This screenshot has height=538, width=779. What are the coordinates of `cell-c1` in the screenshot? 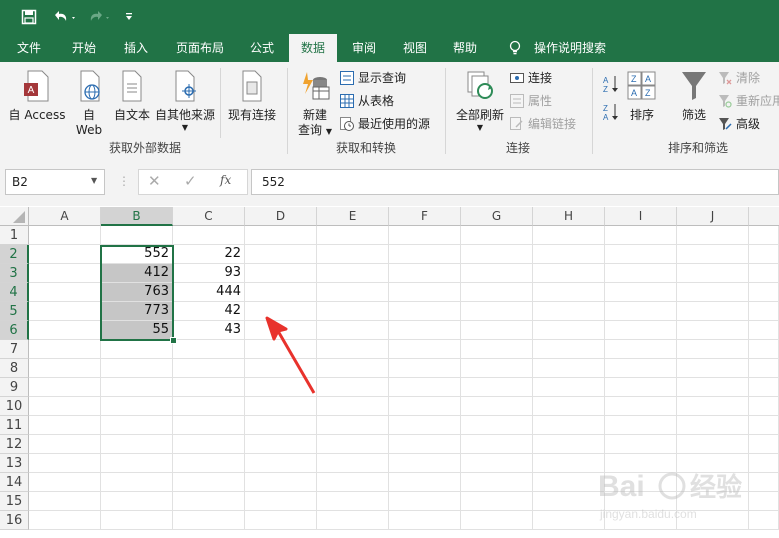 It's located at (209, 235).